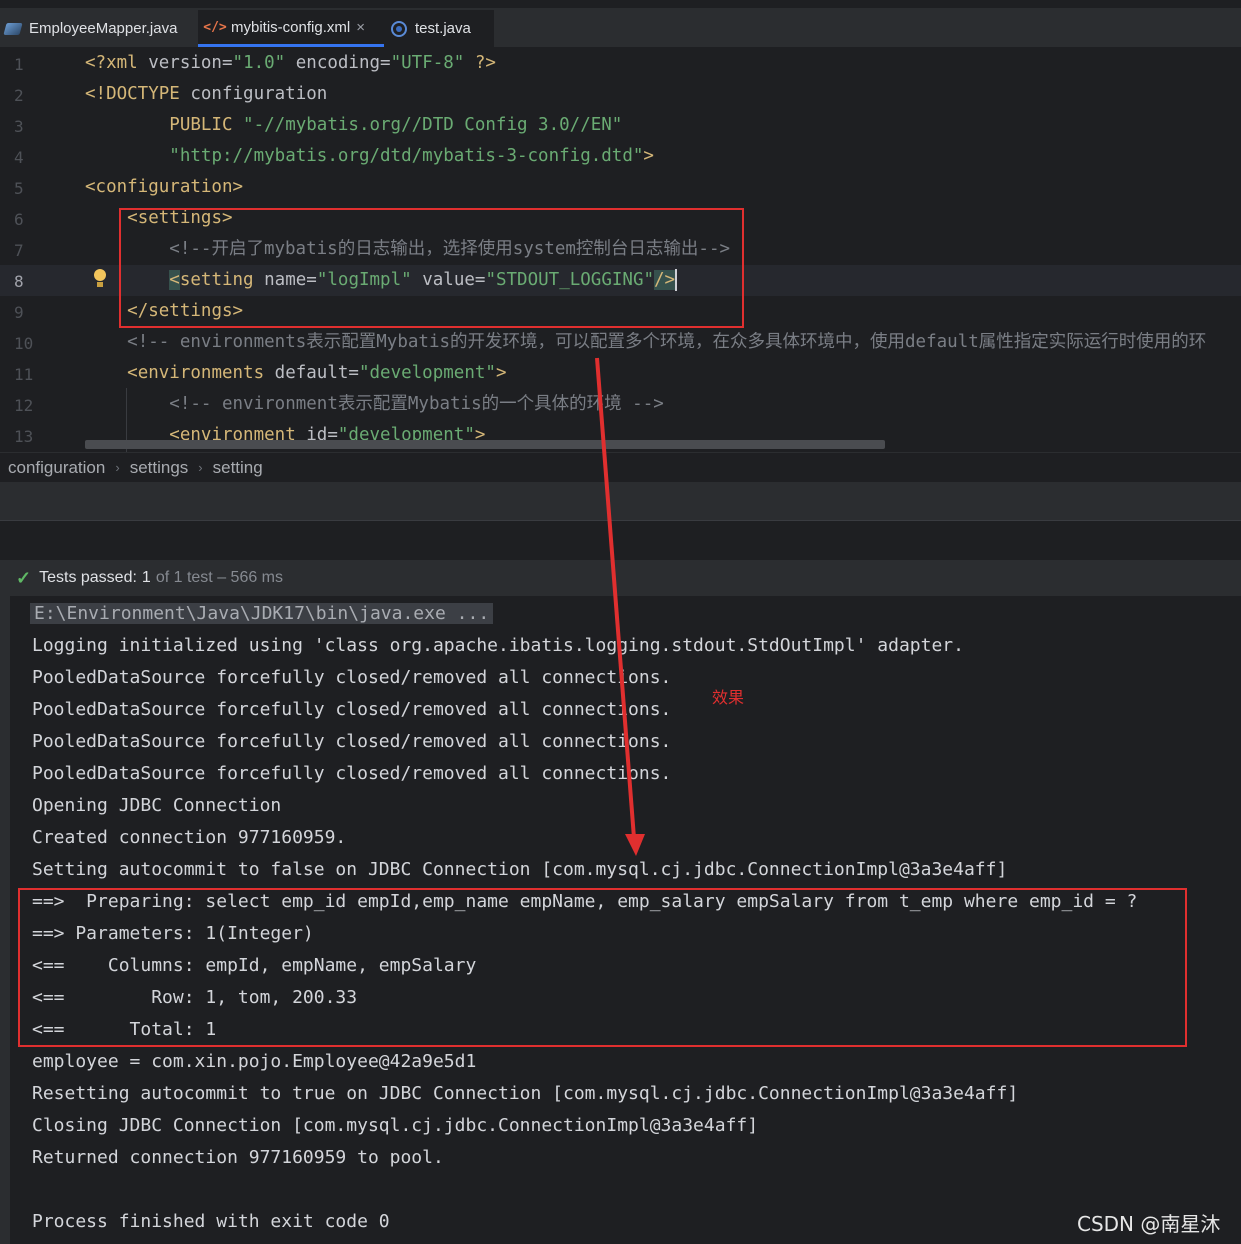 The height and width of the screenshot is (1244, 1241). What do you see at coordinates (19, 157) in the screenshot?
I see `line-number: 4` at bounding box center [19, 157].